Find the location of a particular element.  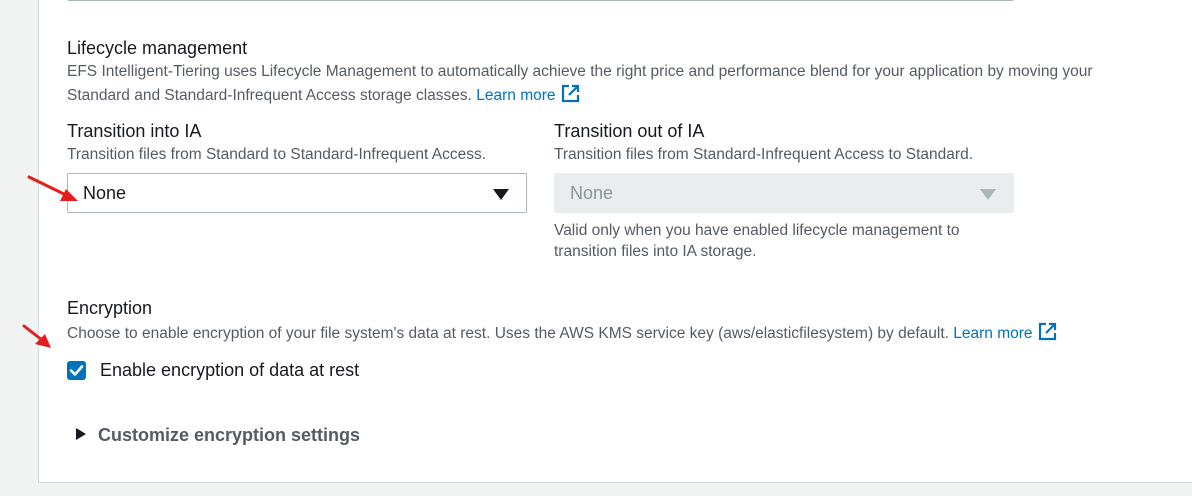

customize-encryption-expander: Customize encryption settings is located at coordinates (218, 435).